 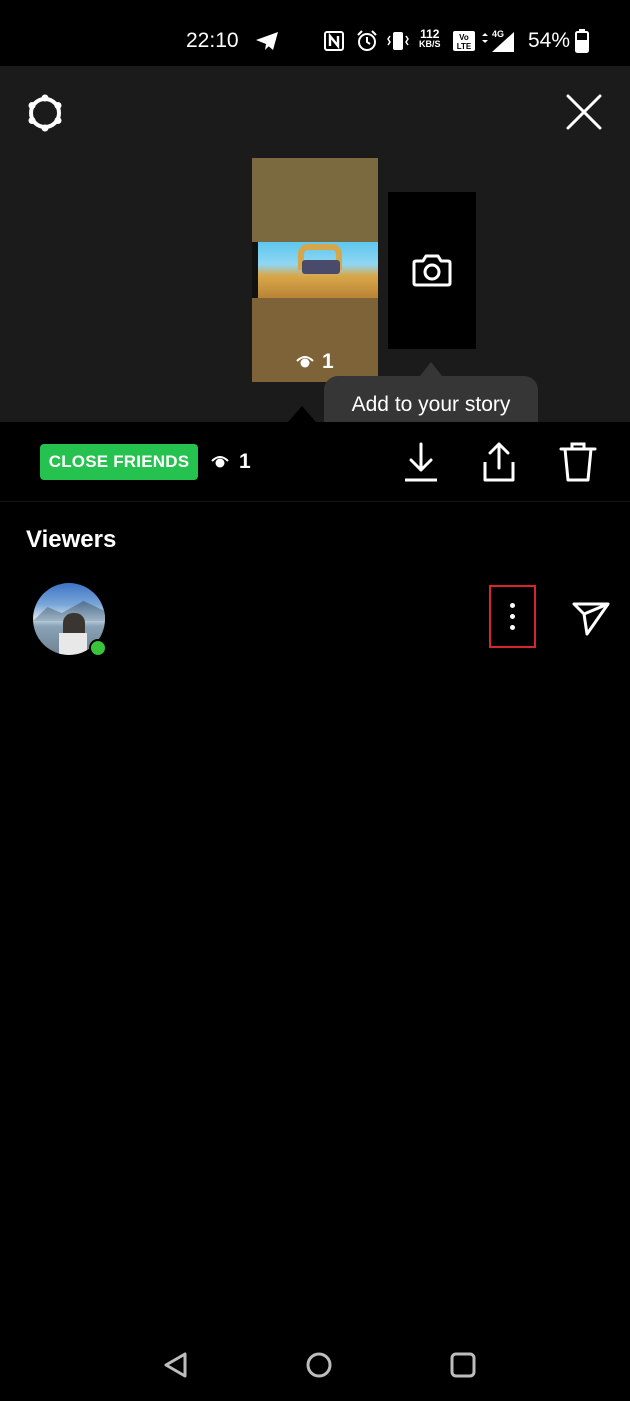 I want to click on vibrate-icon, so click(x=398, y=41).